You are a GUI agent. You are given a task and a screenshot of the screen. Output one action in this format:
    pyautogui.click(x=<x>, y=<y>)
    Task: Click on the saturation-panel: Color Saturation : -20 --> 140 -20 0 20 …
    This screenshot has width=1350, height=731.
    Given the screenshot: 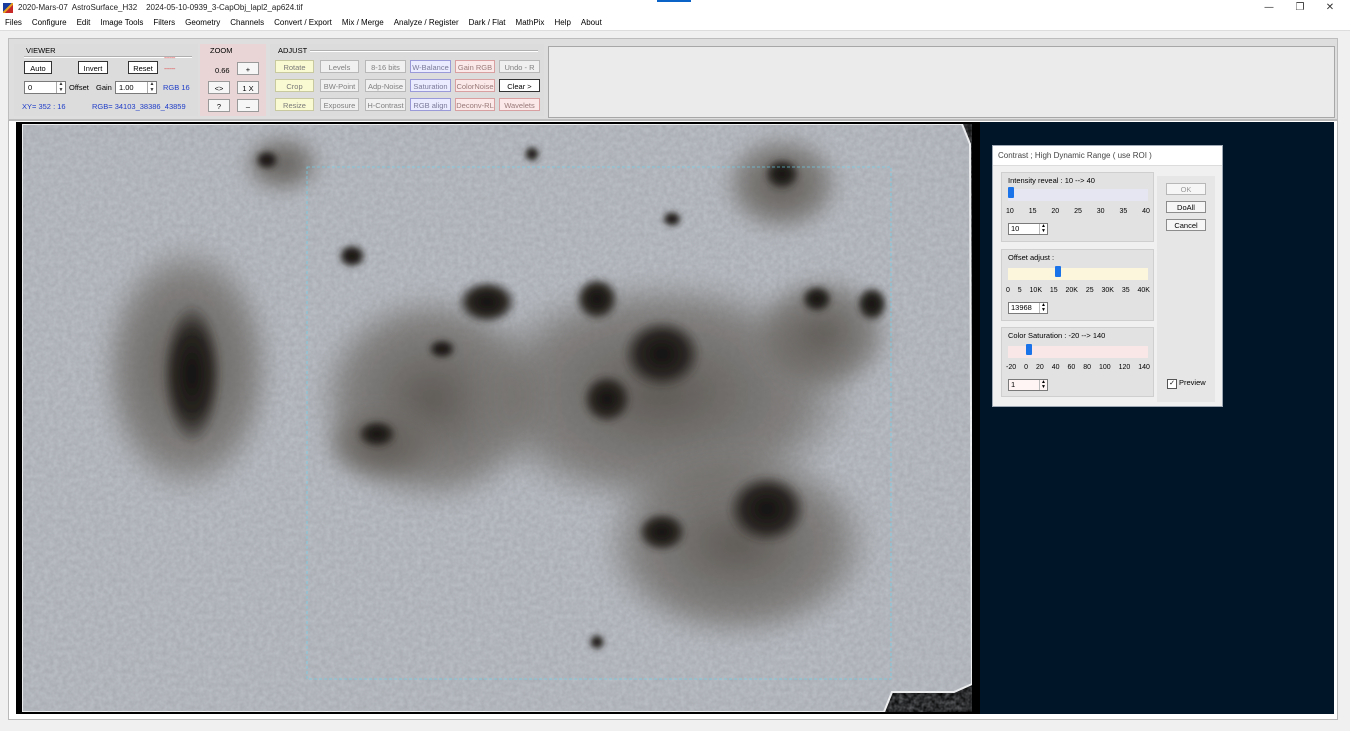 What is the action you would take?
    pyautogui.click(x=1077, y=362)
    